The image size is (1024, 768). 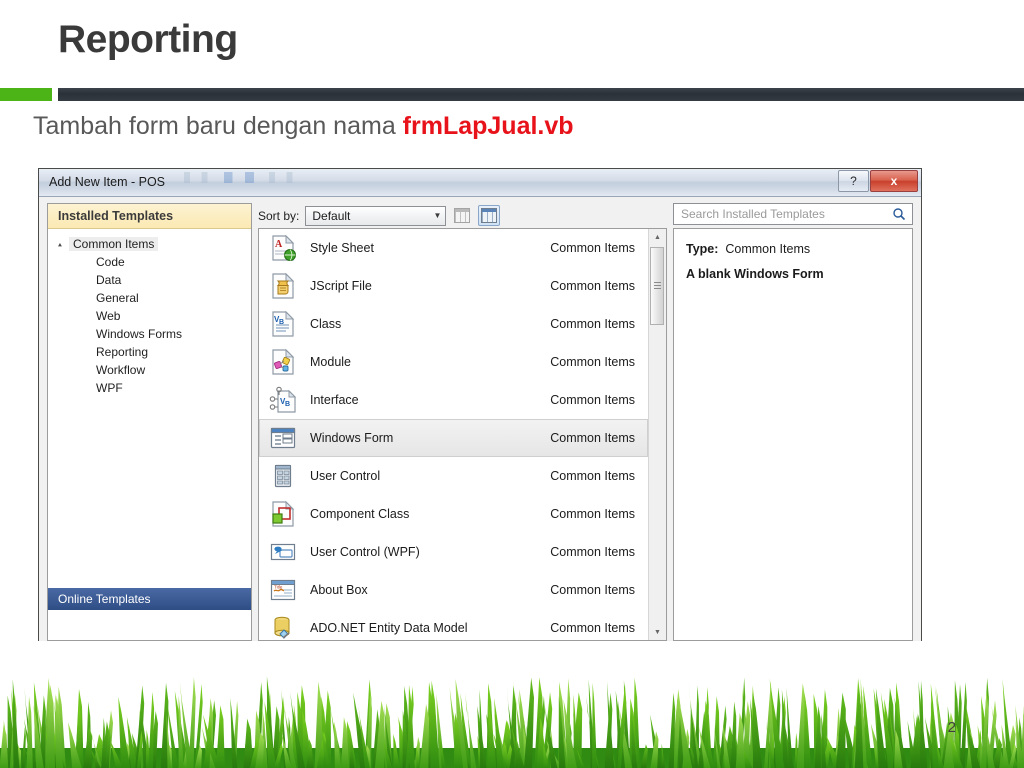 What do you see at coordinates (326, 324) in the screenshot?
I see `list-item-name: Class` at bounding box center [326, 324].